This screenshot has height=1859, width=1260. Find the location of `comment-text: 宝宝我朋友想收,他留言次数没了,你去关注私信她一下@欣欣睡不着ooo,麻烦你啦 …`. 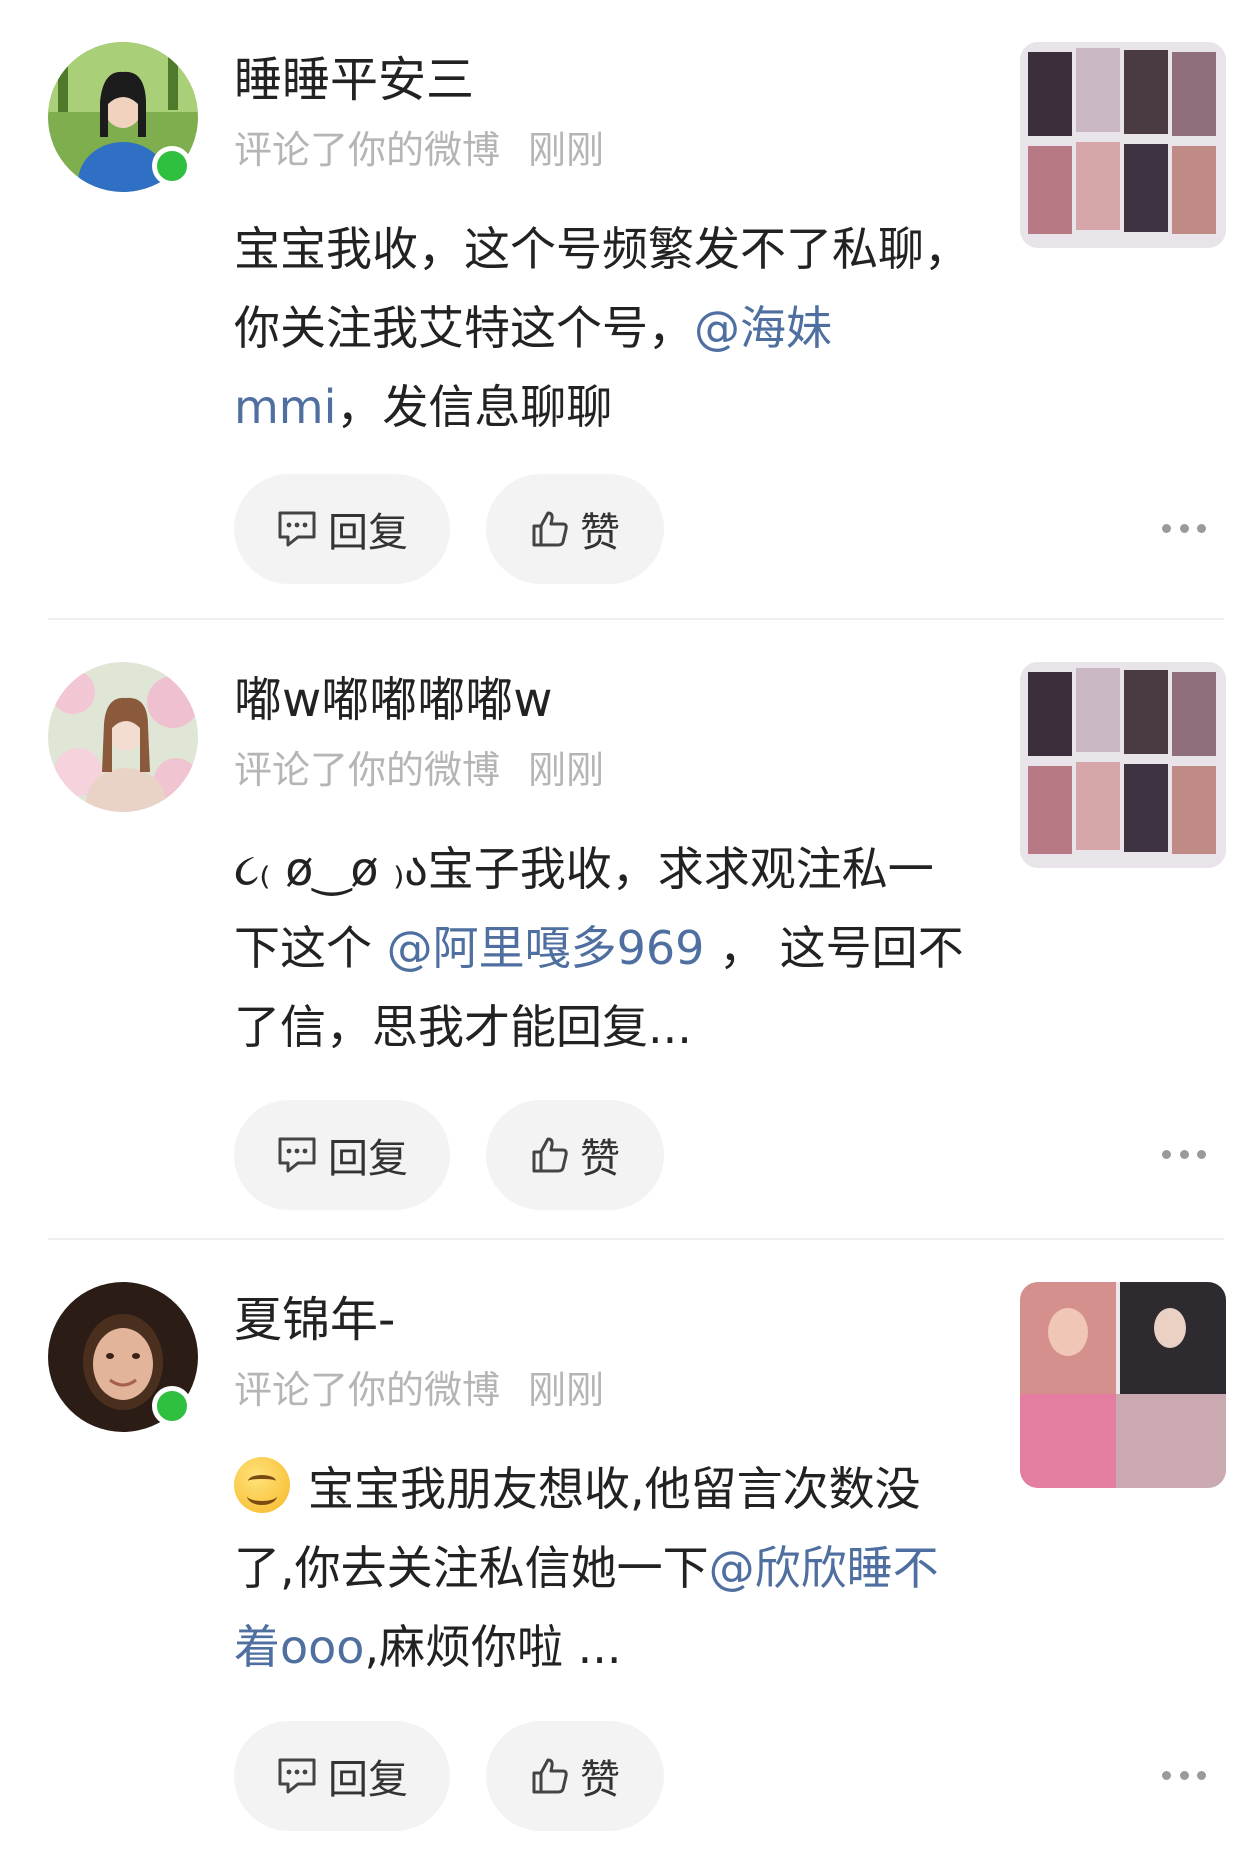

comment-text: 宝宝我朋友想收,他留言次数没了,你去关注私信她一下@欣欣睡不着ooo,麻烦你啦 … is located at coordinates (604, 1568).